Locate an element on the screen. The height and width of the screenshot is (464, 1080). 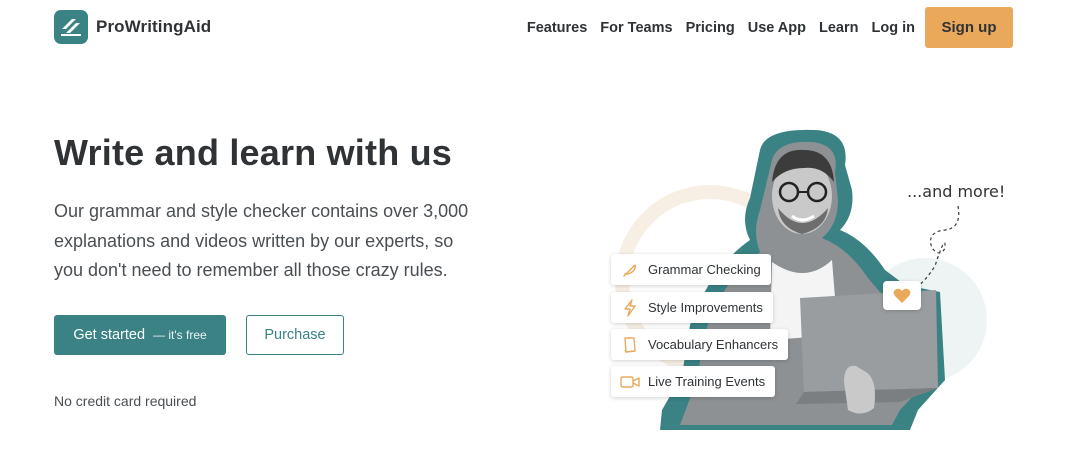
feature-card-training: Live Training Events is located at coordinates (693, 381).